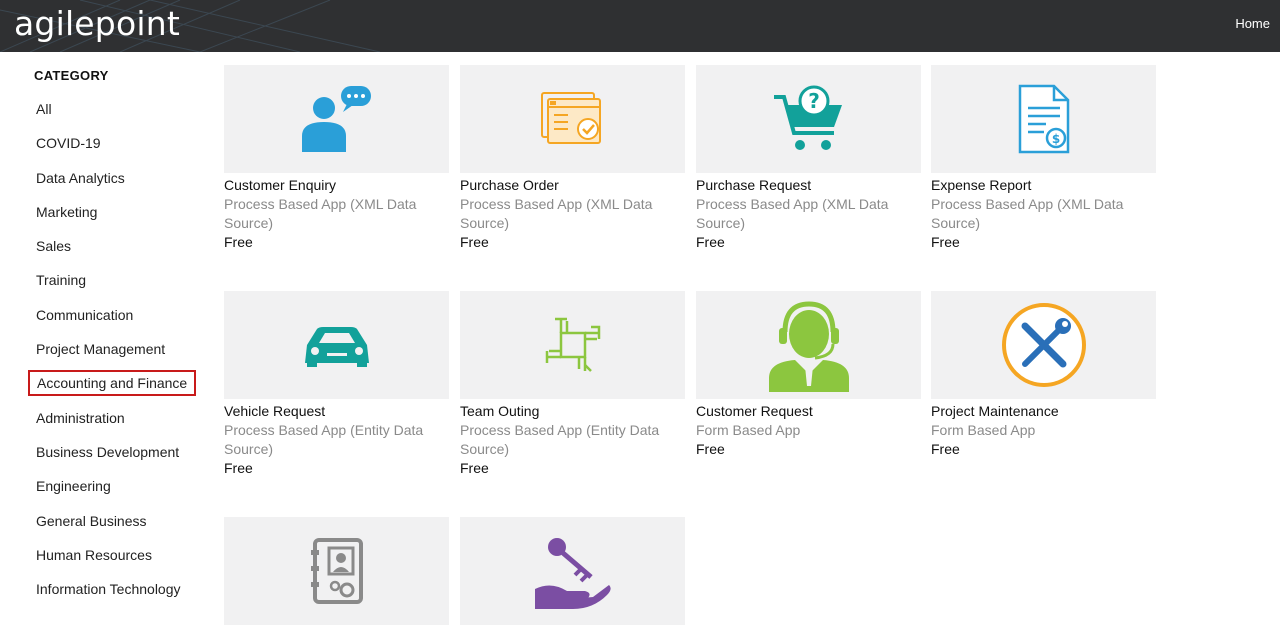 This screenshot has height=625, width=1280. Describe the element at coordinates (112, 315) in the screenshot. I see `category-communication: Communication` at that location.